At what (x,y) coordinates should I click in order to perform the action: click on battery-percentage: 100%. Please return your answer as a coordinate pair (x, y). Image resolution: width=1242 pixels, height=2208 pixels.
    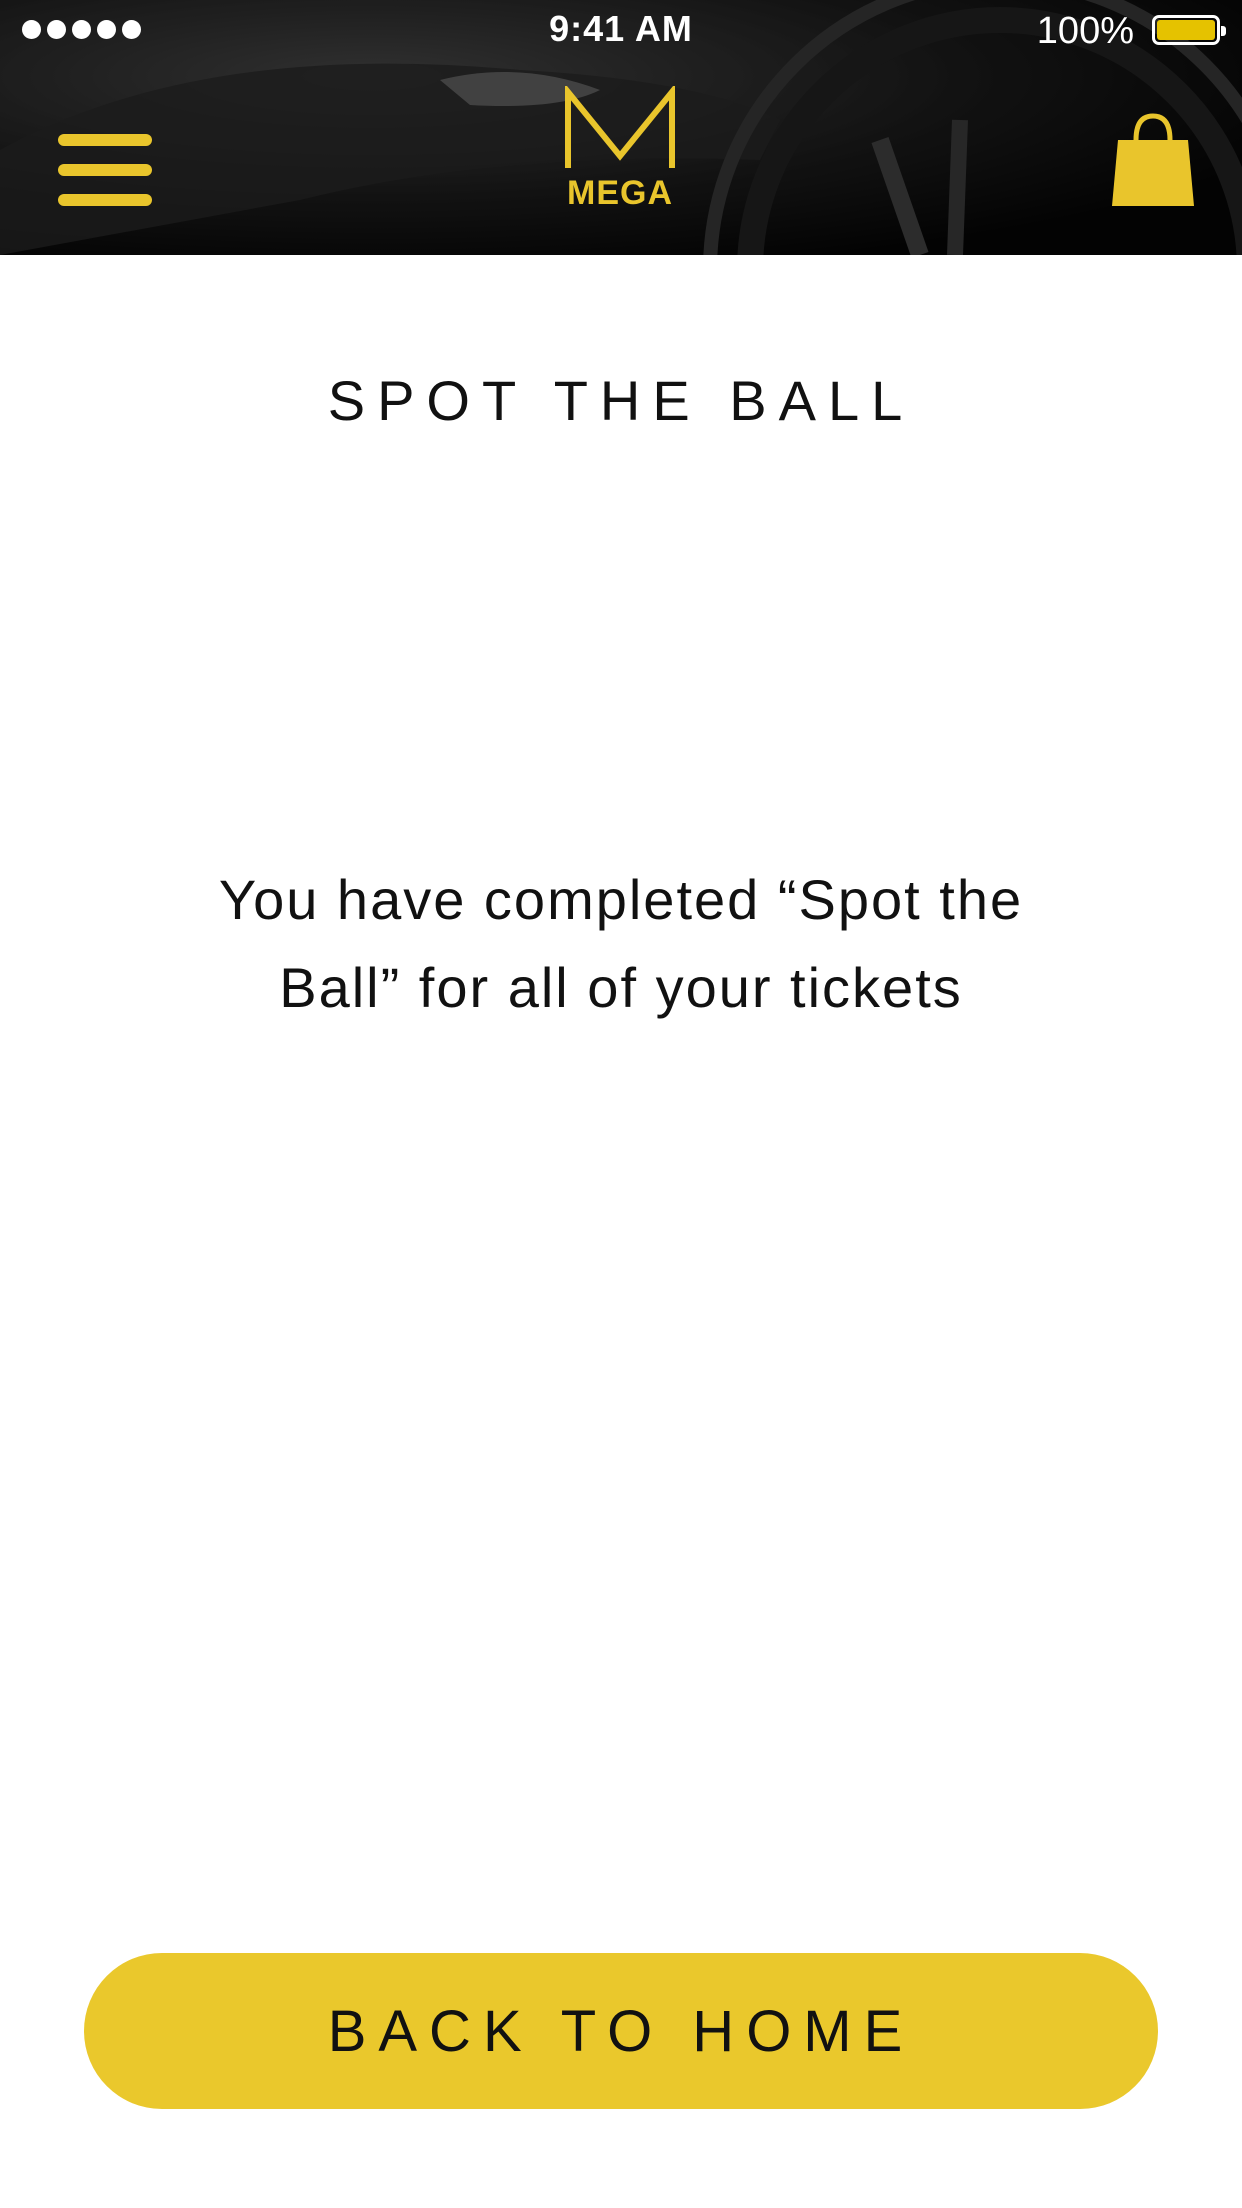
    Looking at the image, I should click on (1085, 31).